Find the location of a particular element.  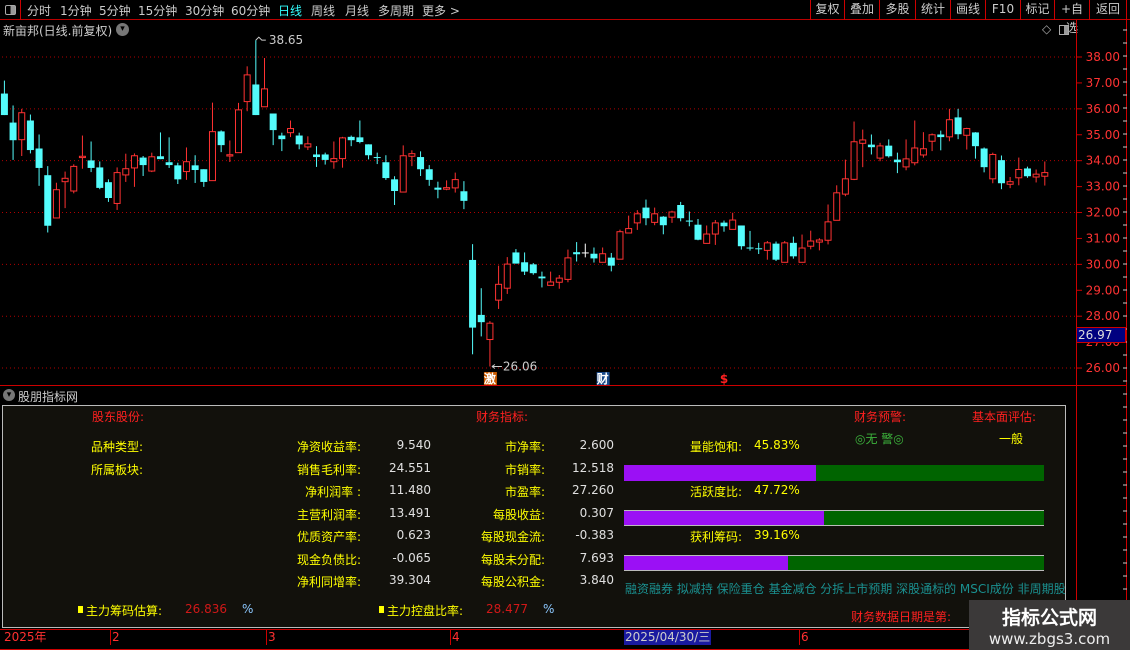

high-flag-icon is located at coordinates (260, 38).